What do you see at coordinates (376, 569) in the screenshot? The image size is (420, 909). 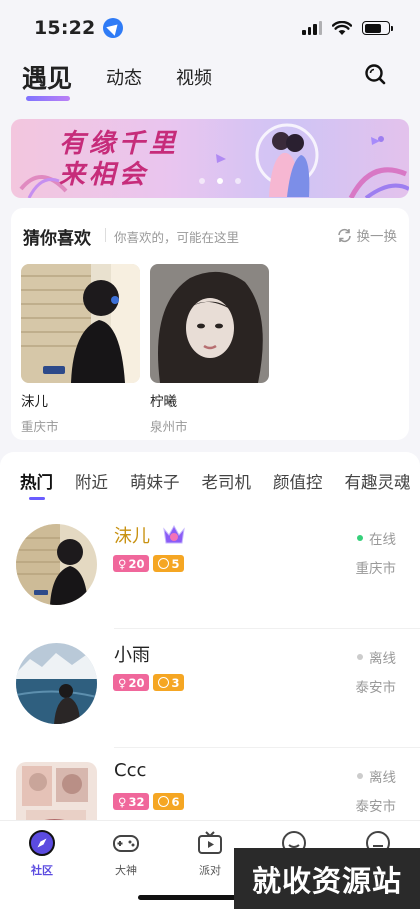 I see `user-city: 重庆市` at bounding box center [376, 569].